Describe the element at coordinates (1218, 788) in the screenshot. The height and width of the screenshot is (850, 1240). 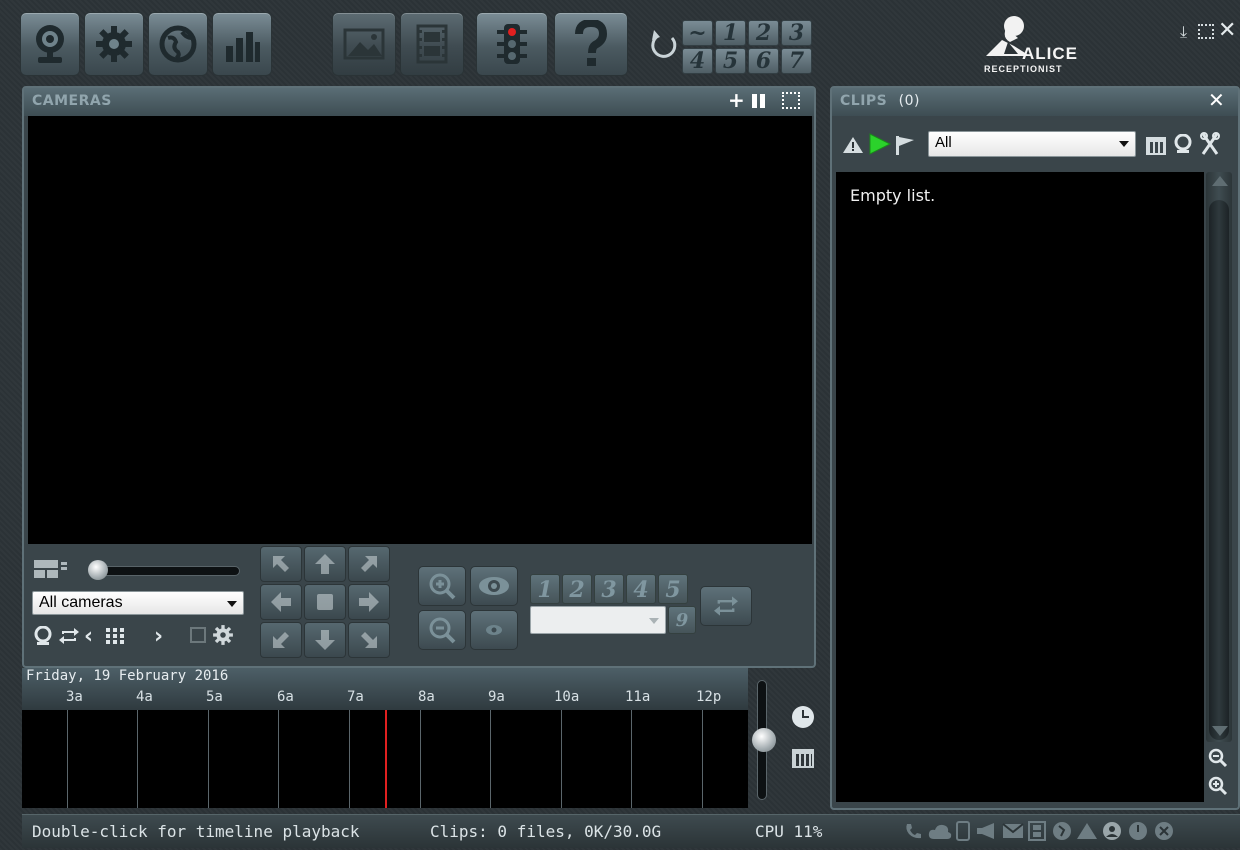
I see `clips-zoom-in-icon` at that location.